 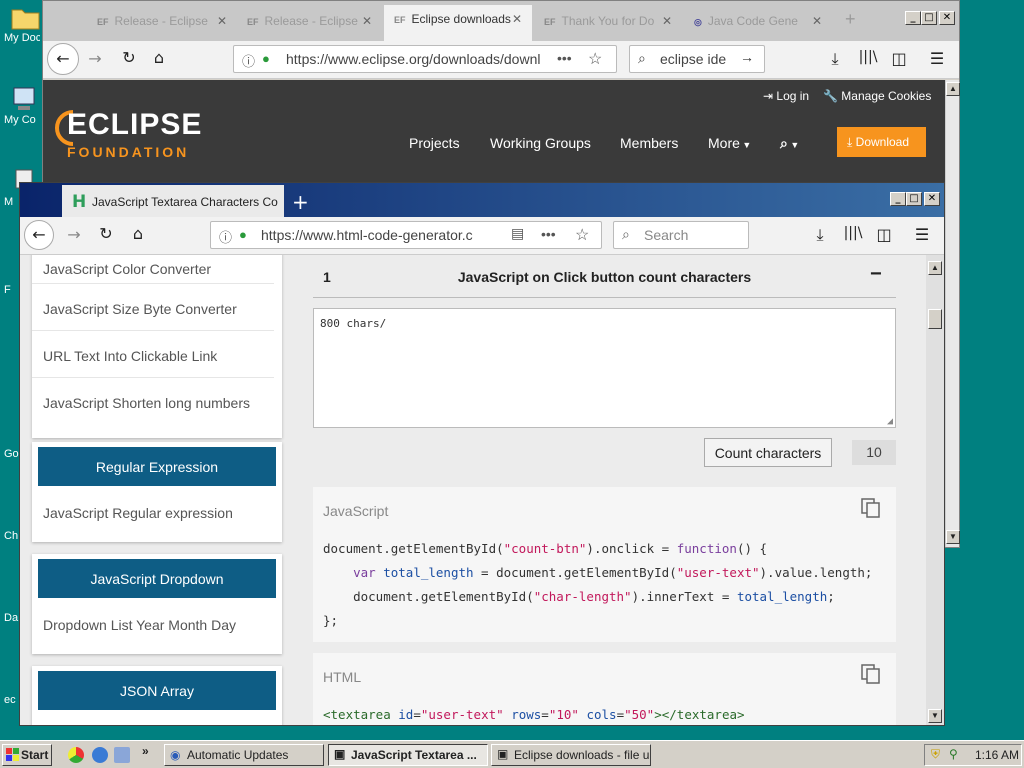 What do you see at coordinates (729, 143) in the screenshot?
I see `nav-more: More ▼` at bounding box center [729, 143].